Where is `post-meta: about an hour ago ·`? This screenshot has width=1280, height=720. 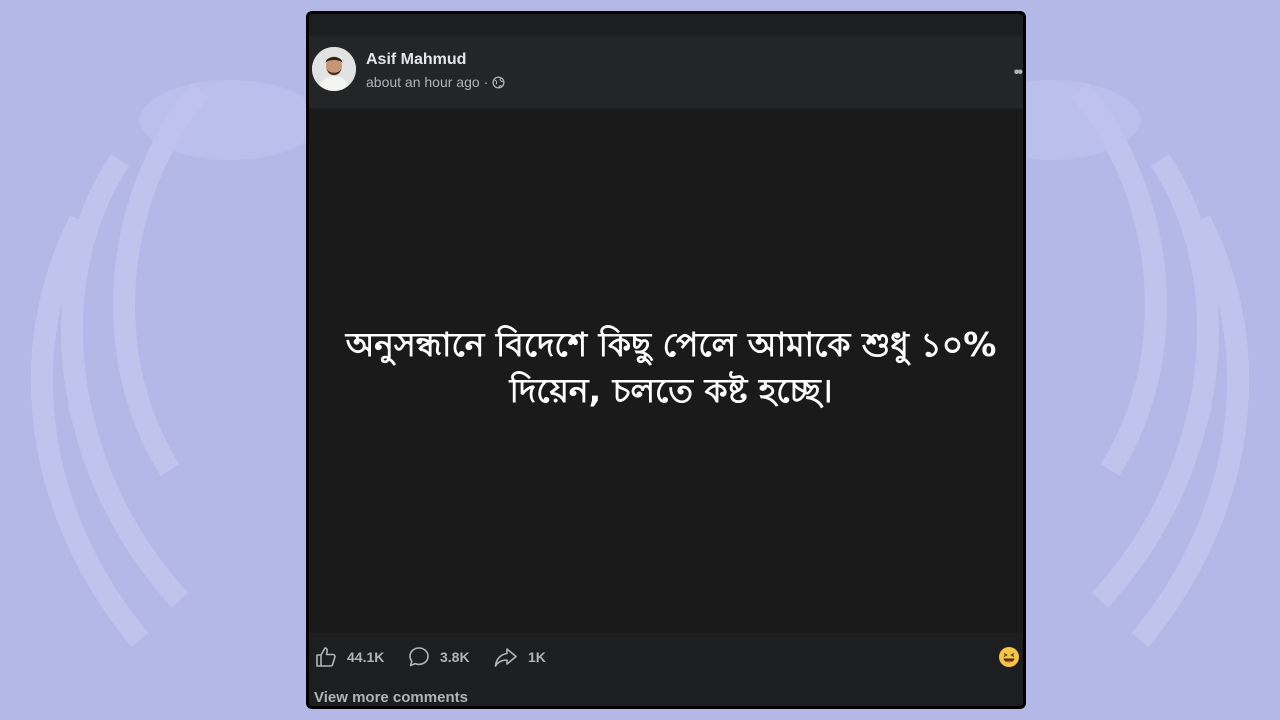 post-meta: about an hour ago · is located at coordinates (435, 82).